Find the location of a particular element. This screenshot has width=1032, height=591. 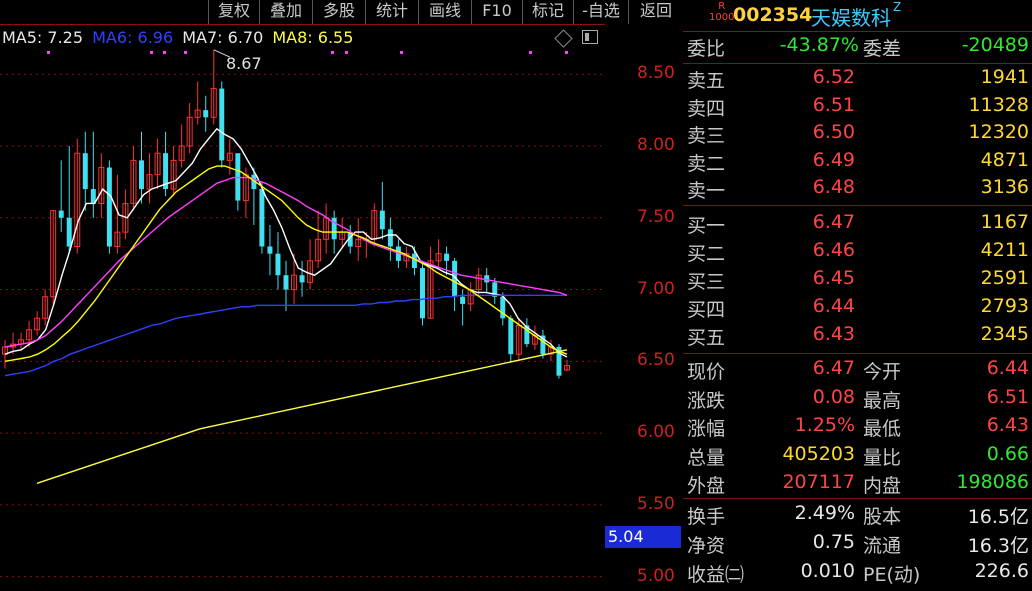

webi-row: 委比 -43.87% 委差 -20489 is located at coordinates (858, 47).